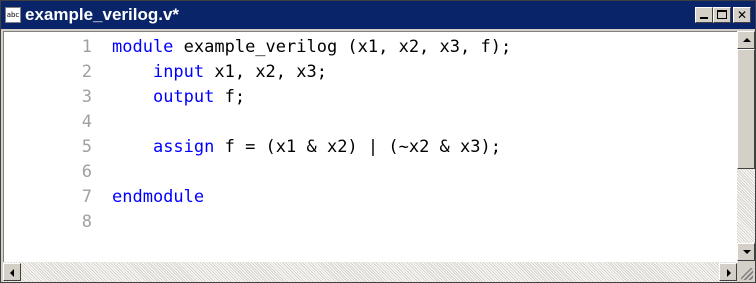 The width and height of the screenshot is (756, 283). Describe the element at coordinates (704, 15) in the screenshot. I see `minimize-button` at that location.